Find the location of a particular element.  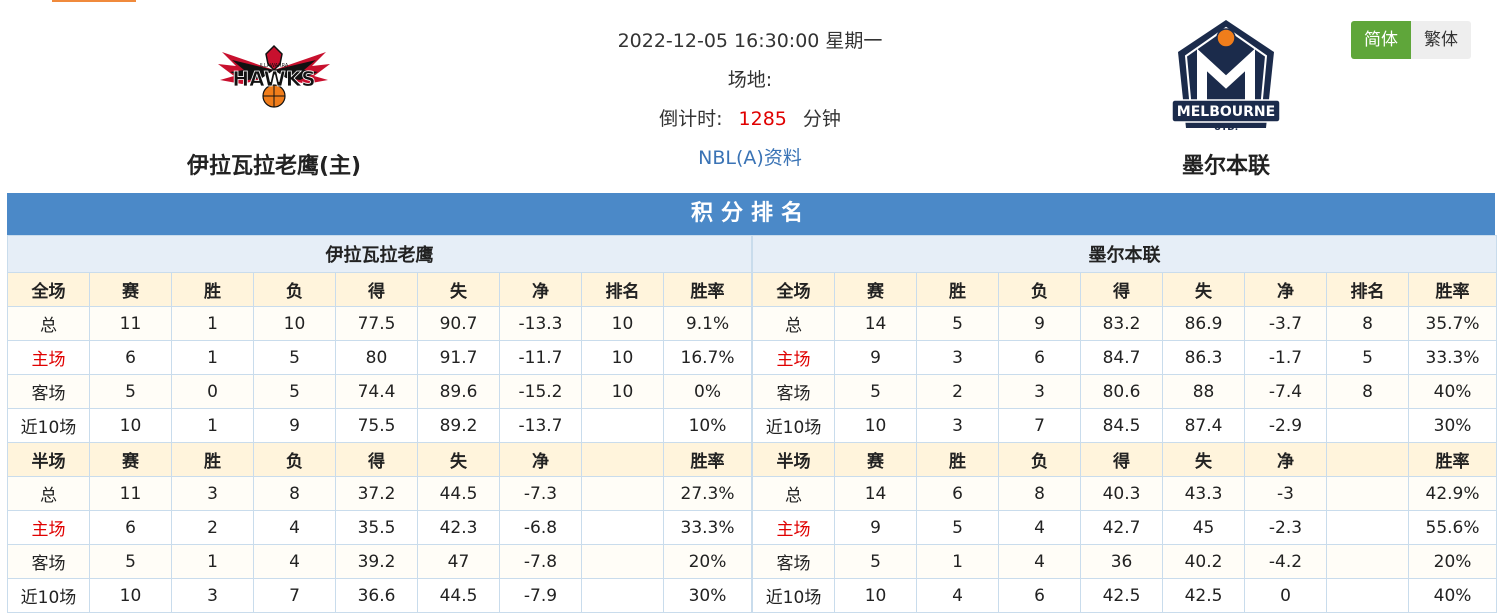

table-cell: 84.5 is located at coordinates (1122, 425).